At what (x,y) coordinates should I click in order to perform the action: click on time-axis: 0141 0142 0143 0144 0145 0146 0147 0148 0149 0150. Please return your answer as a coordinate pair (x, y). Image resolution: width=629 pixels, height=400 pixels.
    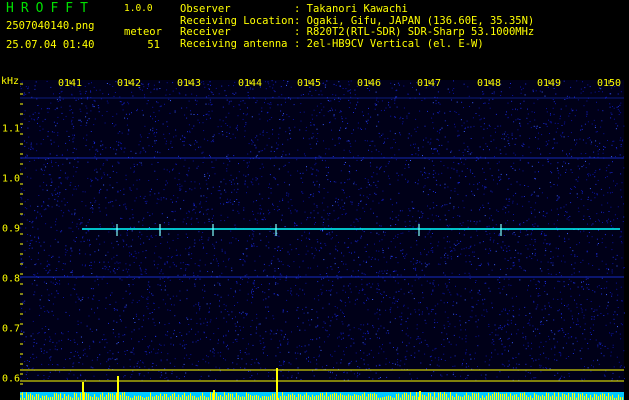
    Looking at the image, I should click on (314, 85).